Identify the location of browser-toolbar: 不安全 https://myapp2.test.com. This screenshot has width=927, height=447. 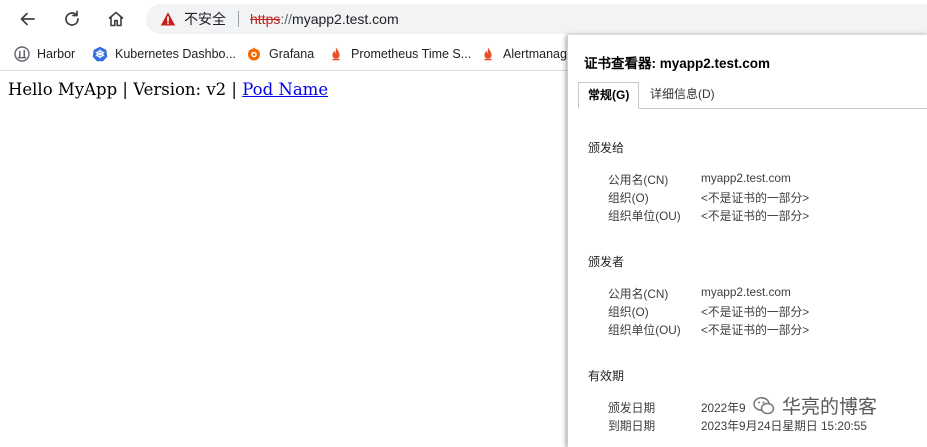
(463, 18).